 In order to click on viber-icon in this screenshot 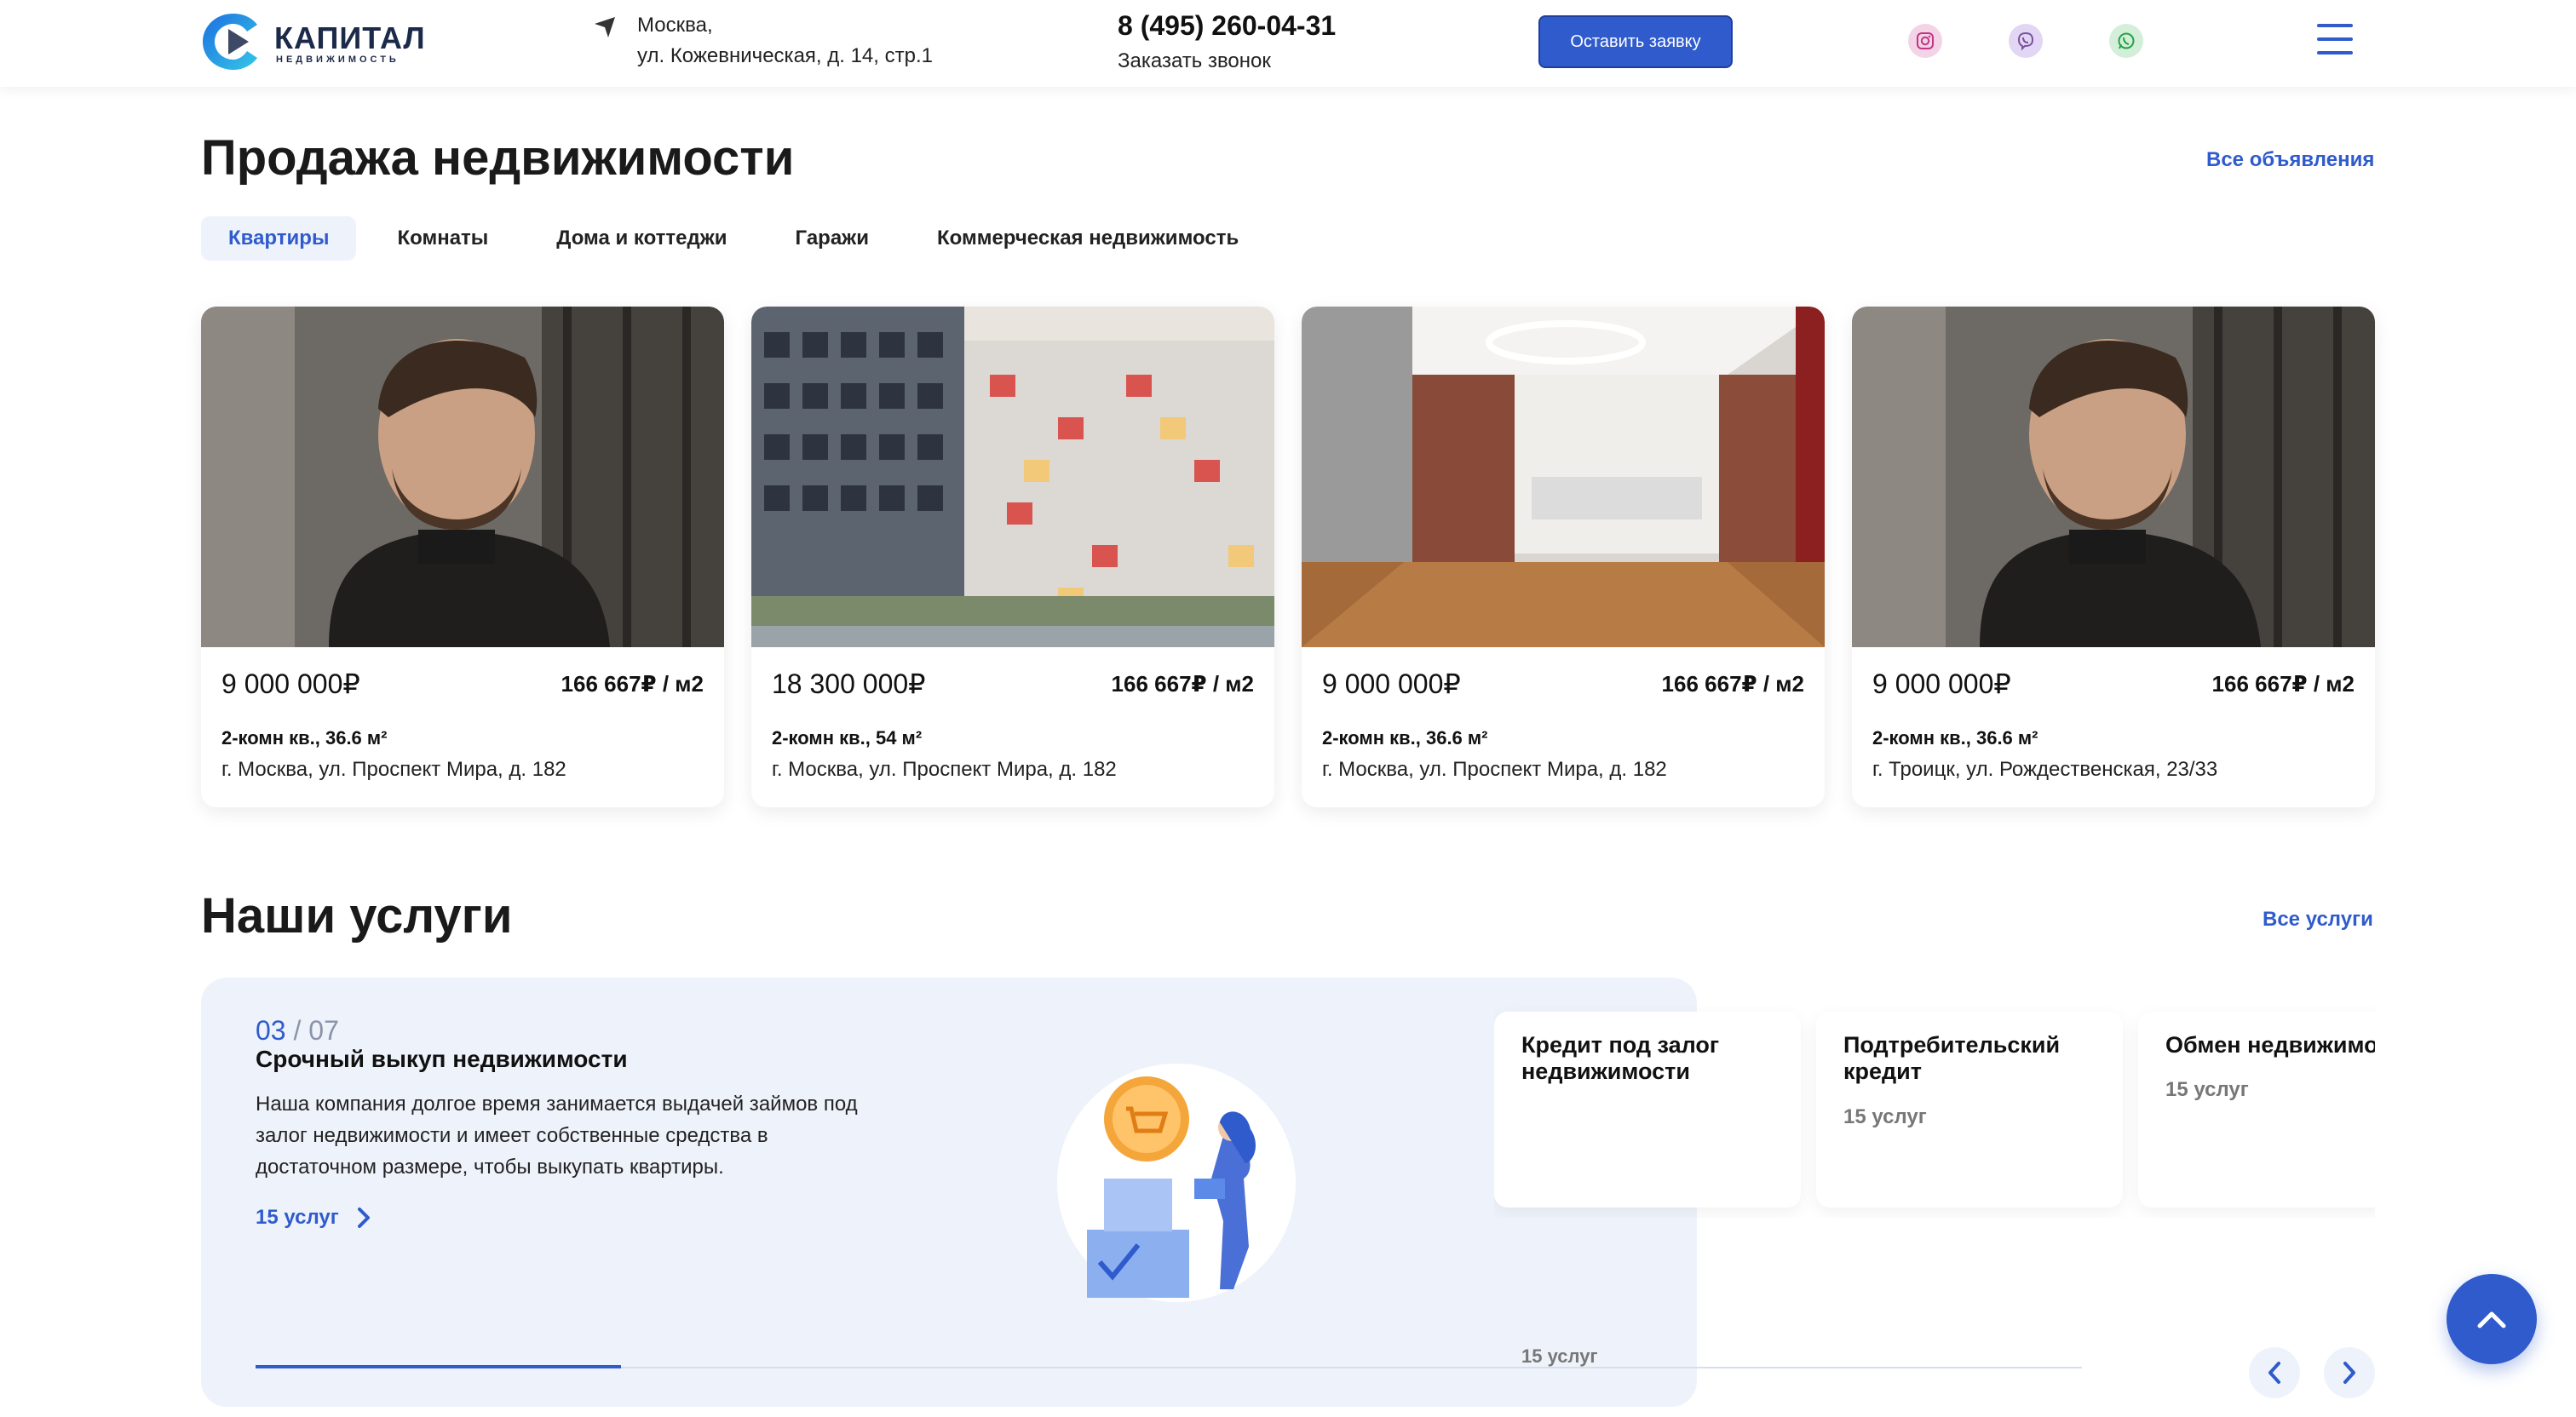, I will do `click(2025, 41)`.